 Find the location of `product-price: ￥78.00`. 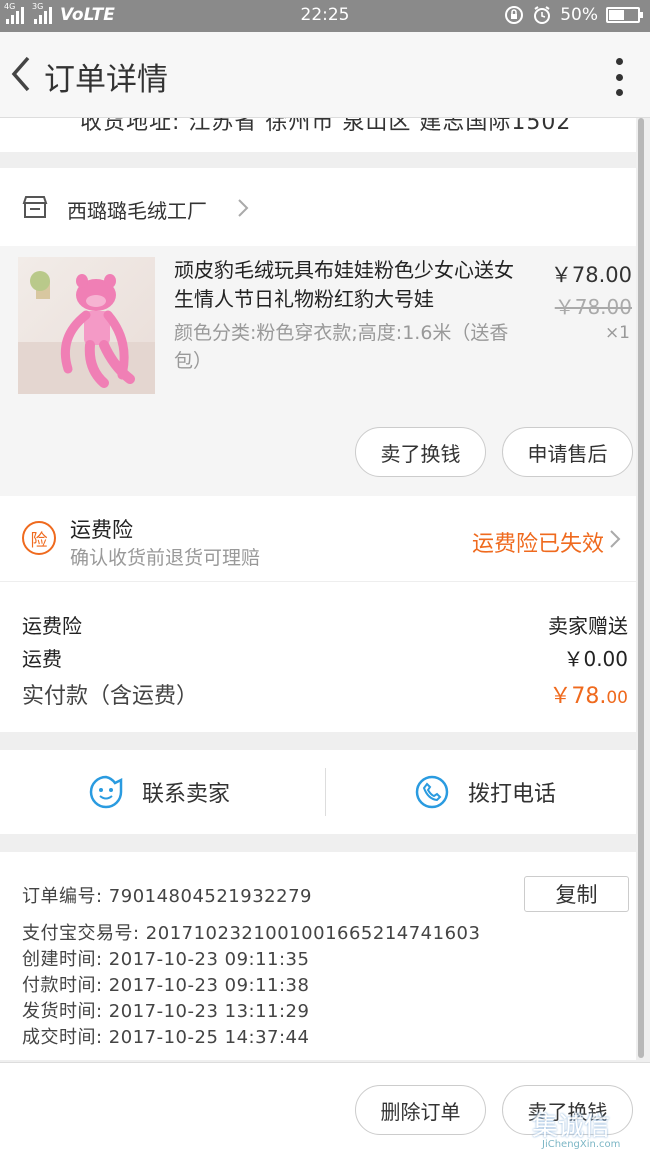

product-price: ￥78.00 is located at coordinates (591, 275).